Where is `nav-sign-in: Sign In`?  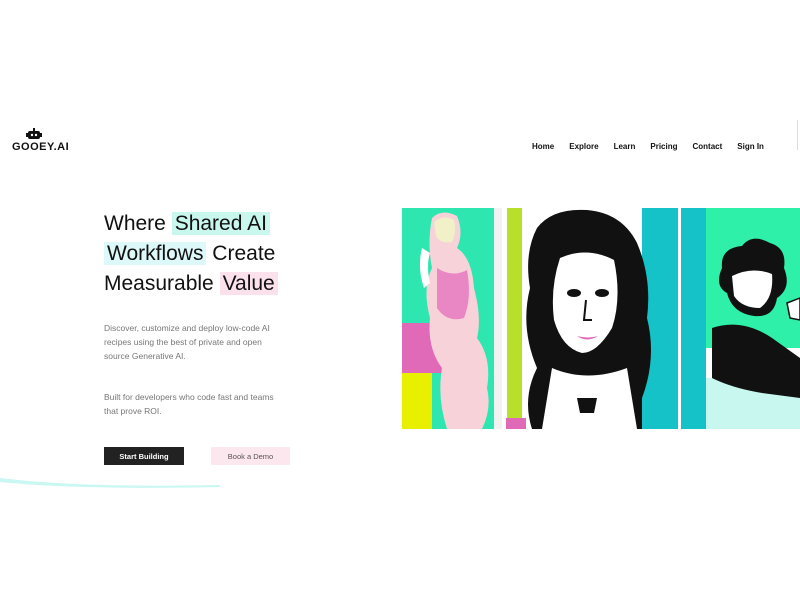
nav-sign-in: Sign In is located at coordinates (750, 146).